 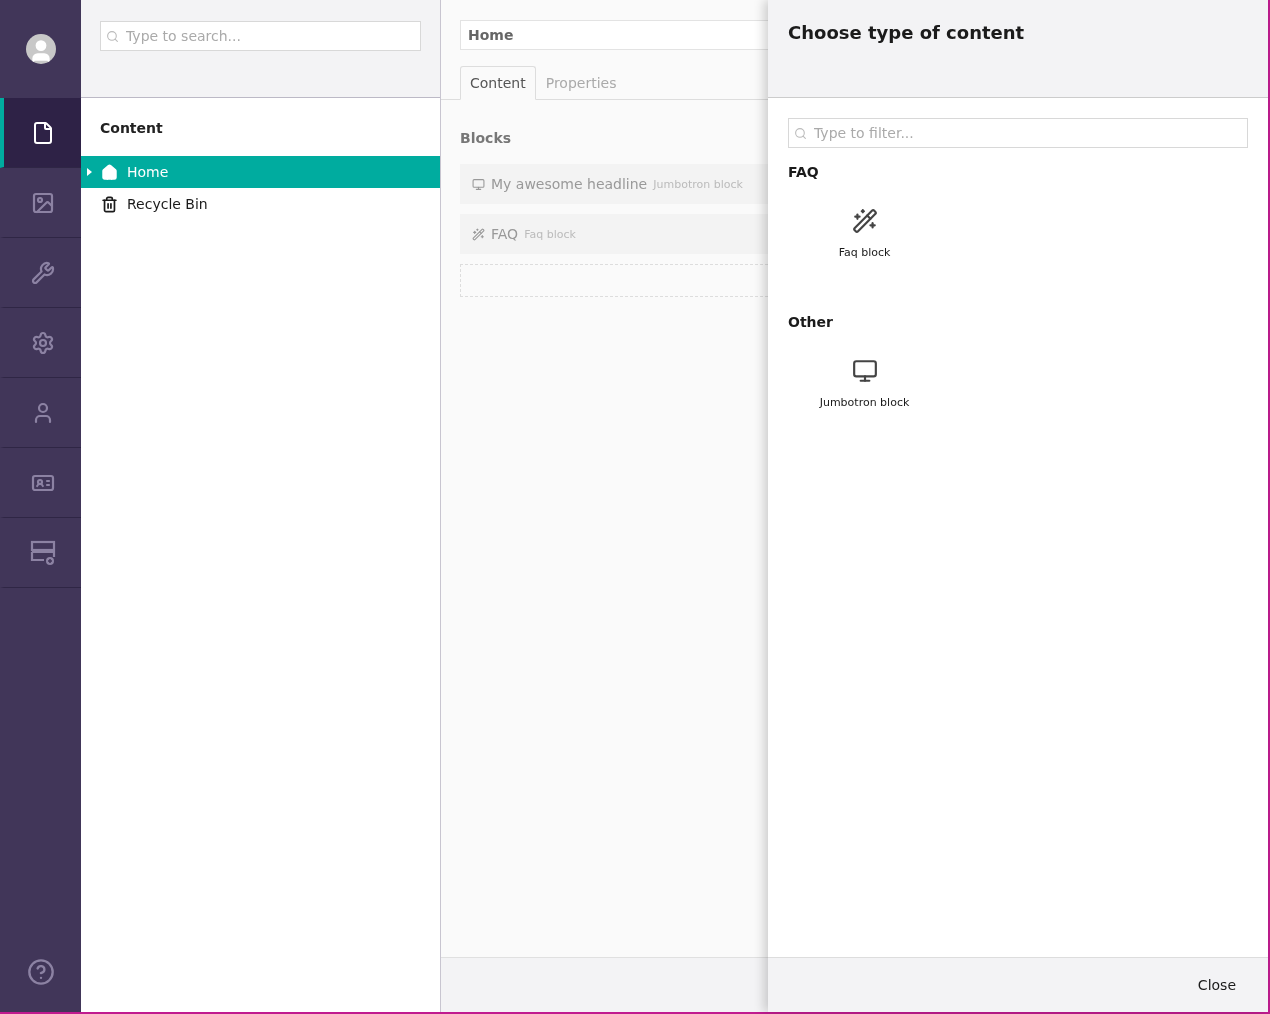 What do you see at coordinates (40, 49) in the screenshot?
I see `avatar-icon` at bounding box center [40, 49].